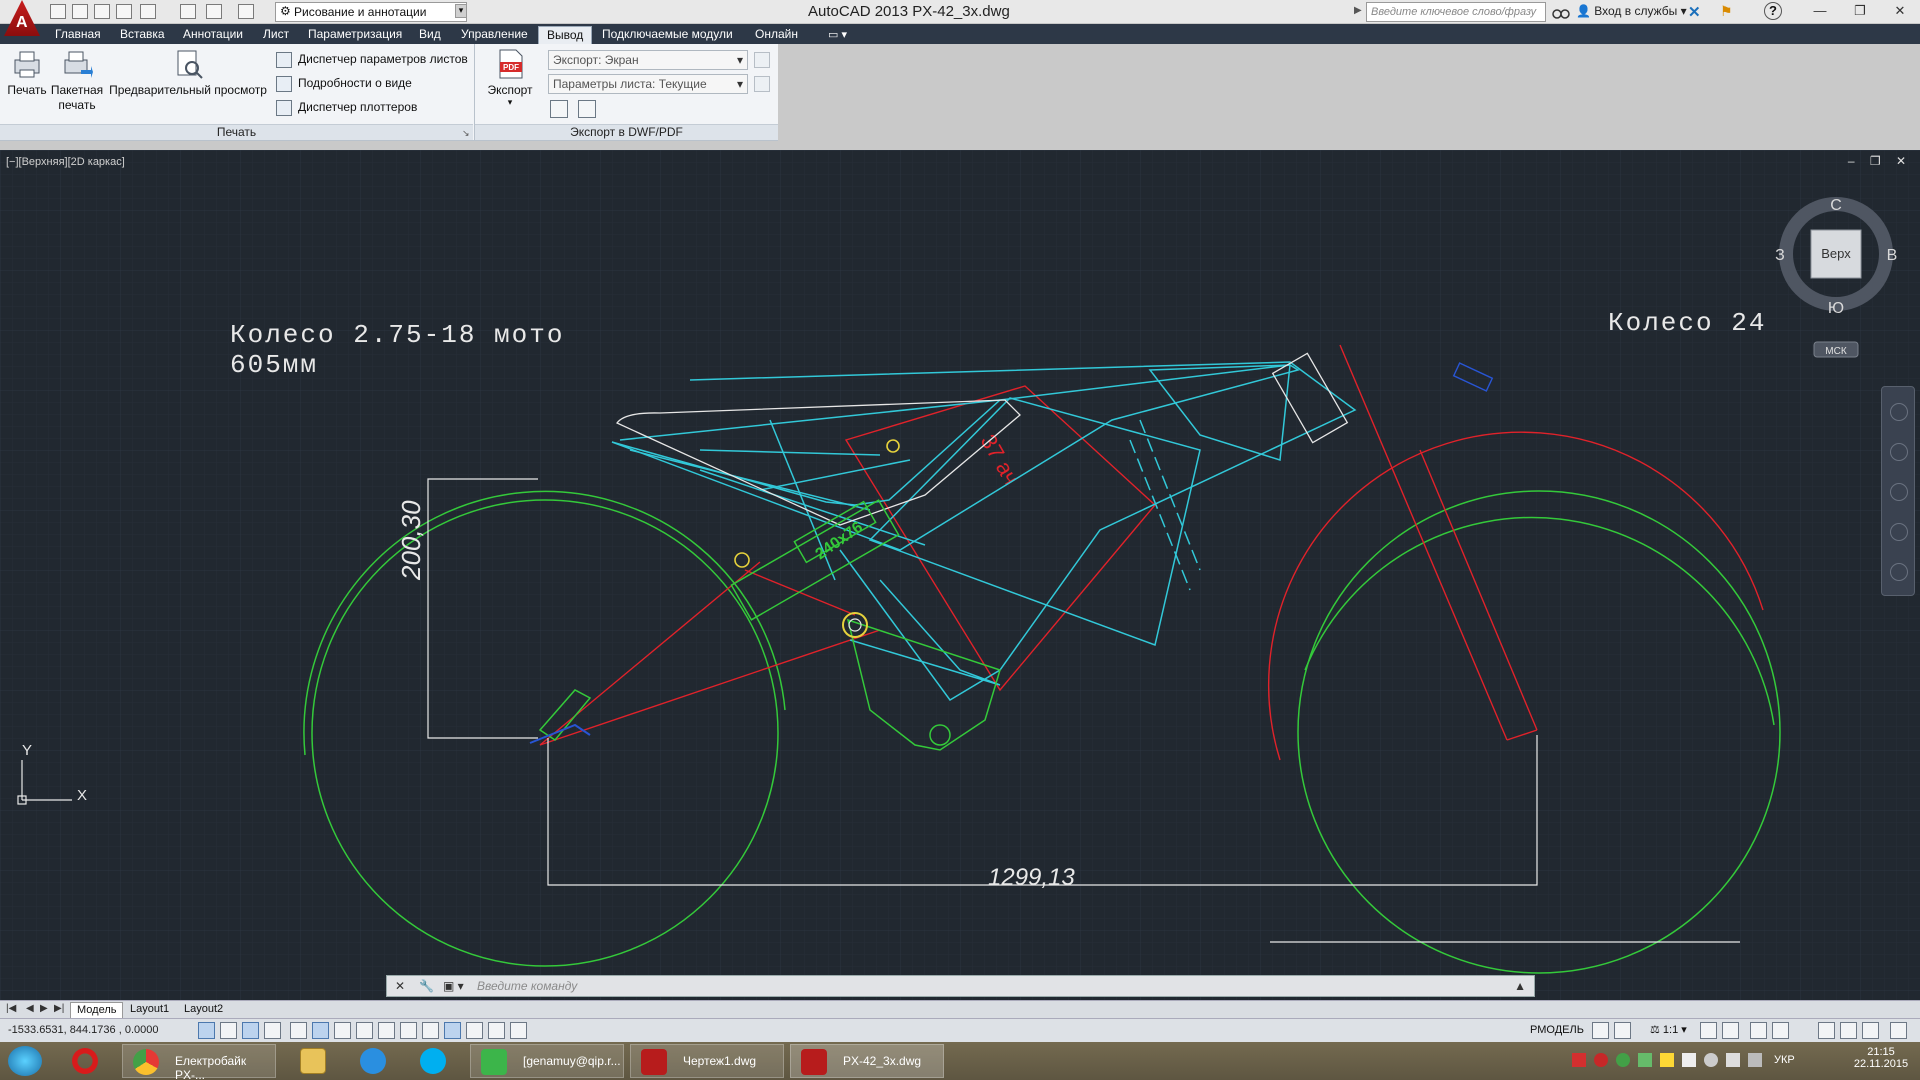  Describe the element at coordinates (1708, 1030) in the screenshot. I see `annotation-visibility-icon` at that location.